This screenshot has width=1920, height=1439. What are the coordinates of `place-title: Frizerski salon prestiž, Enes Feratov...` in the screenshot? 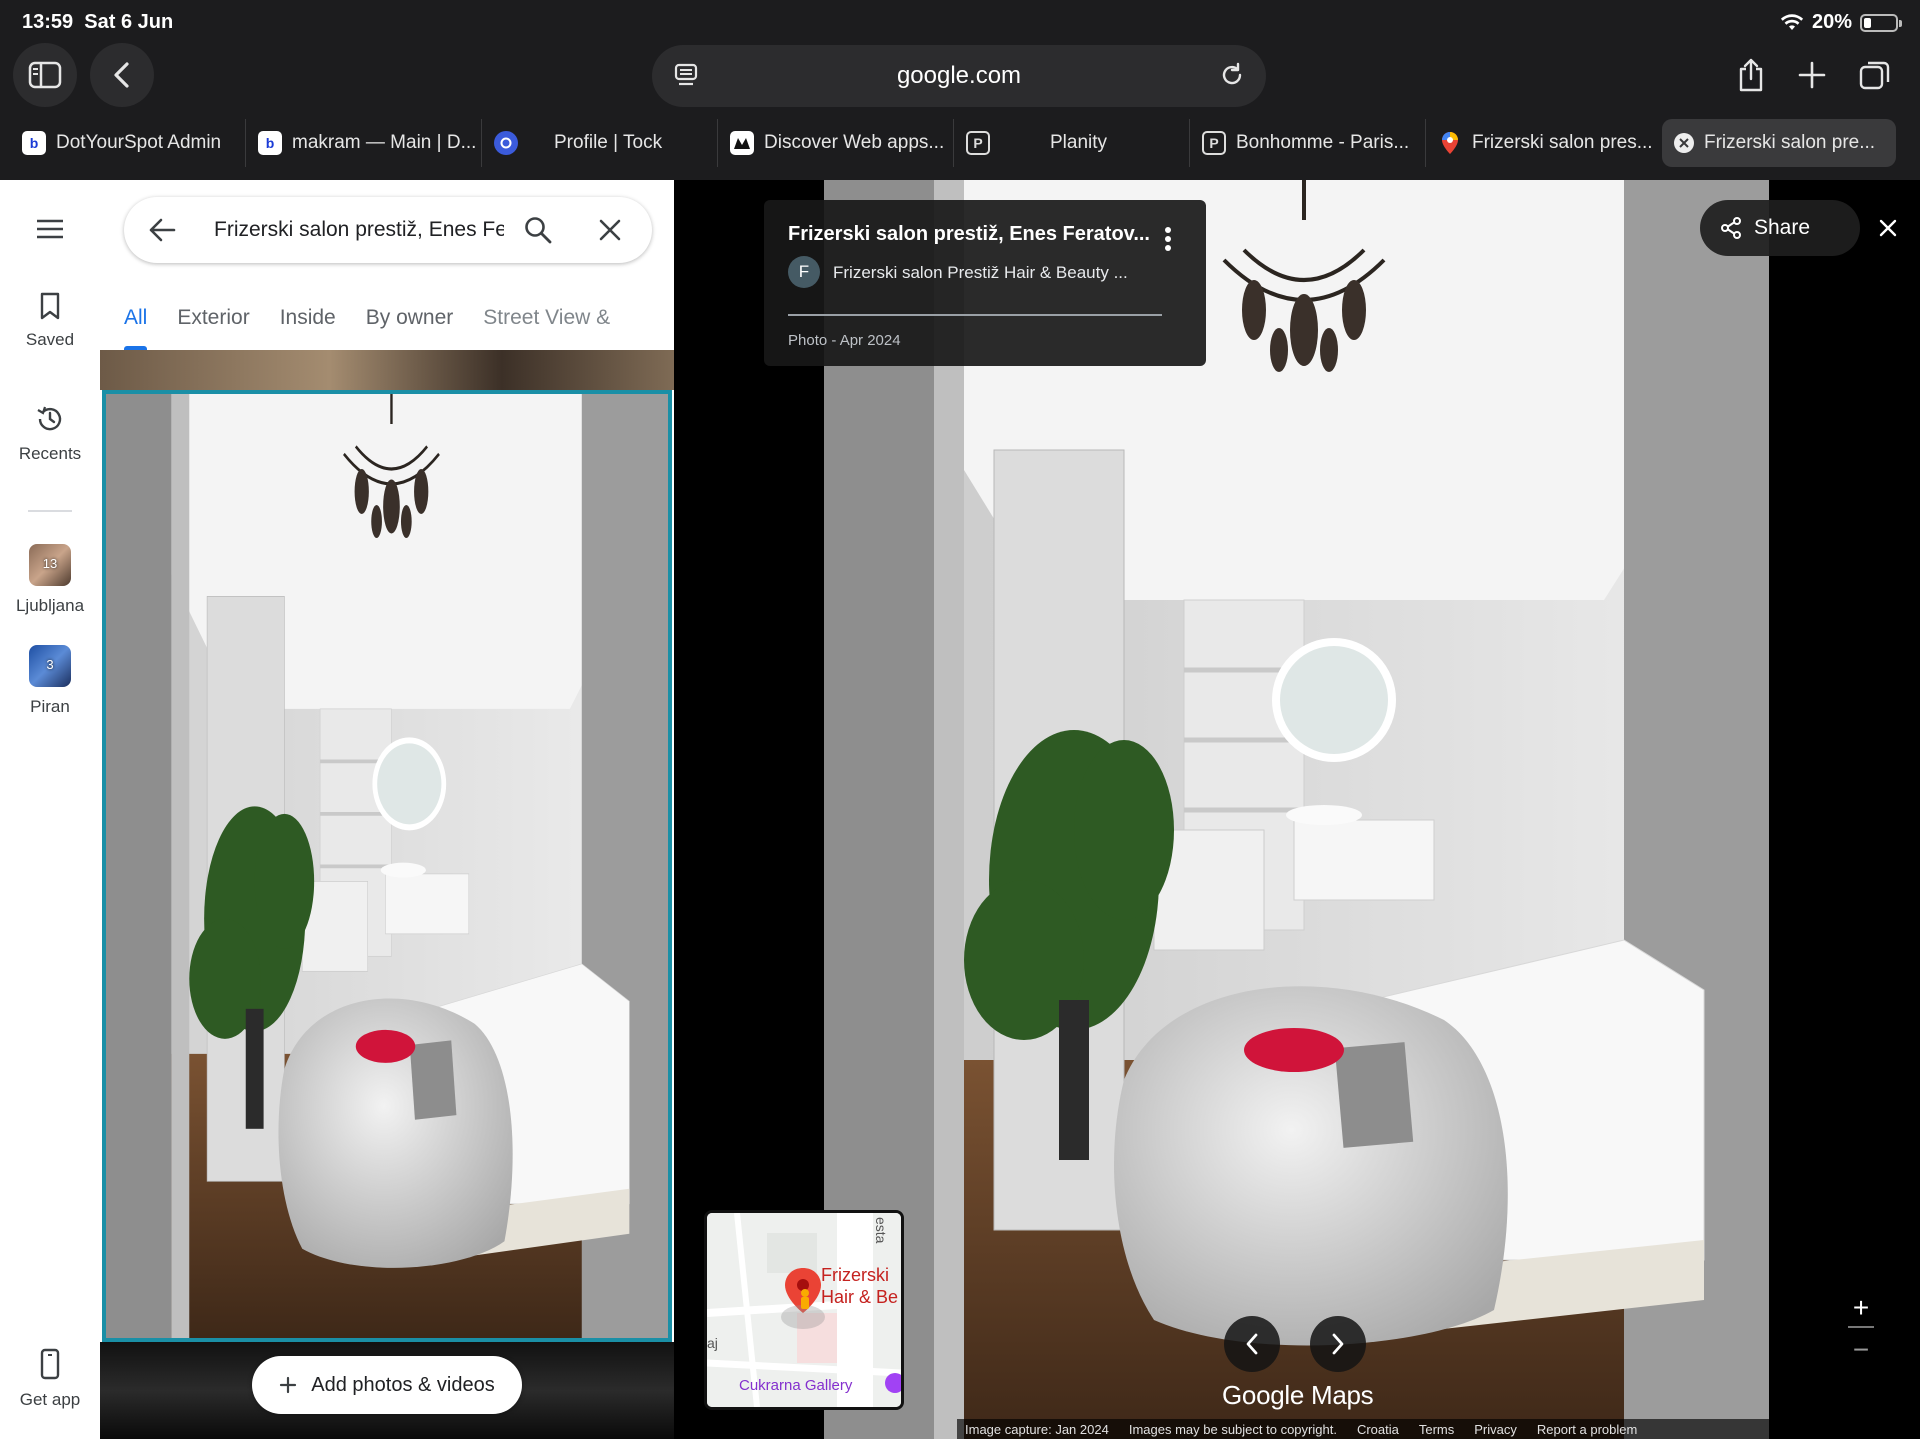 It's located at (969, 234).